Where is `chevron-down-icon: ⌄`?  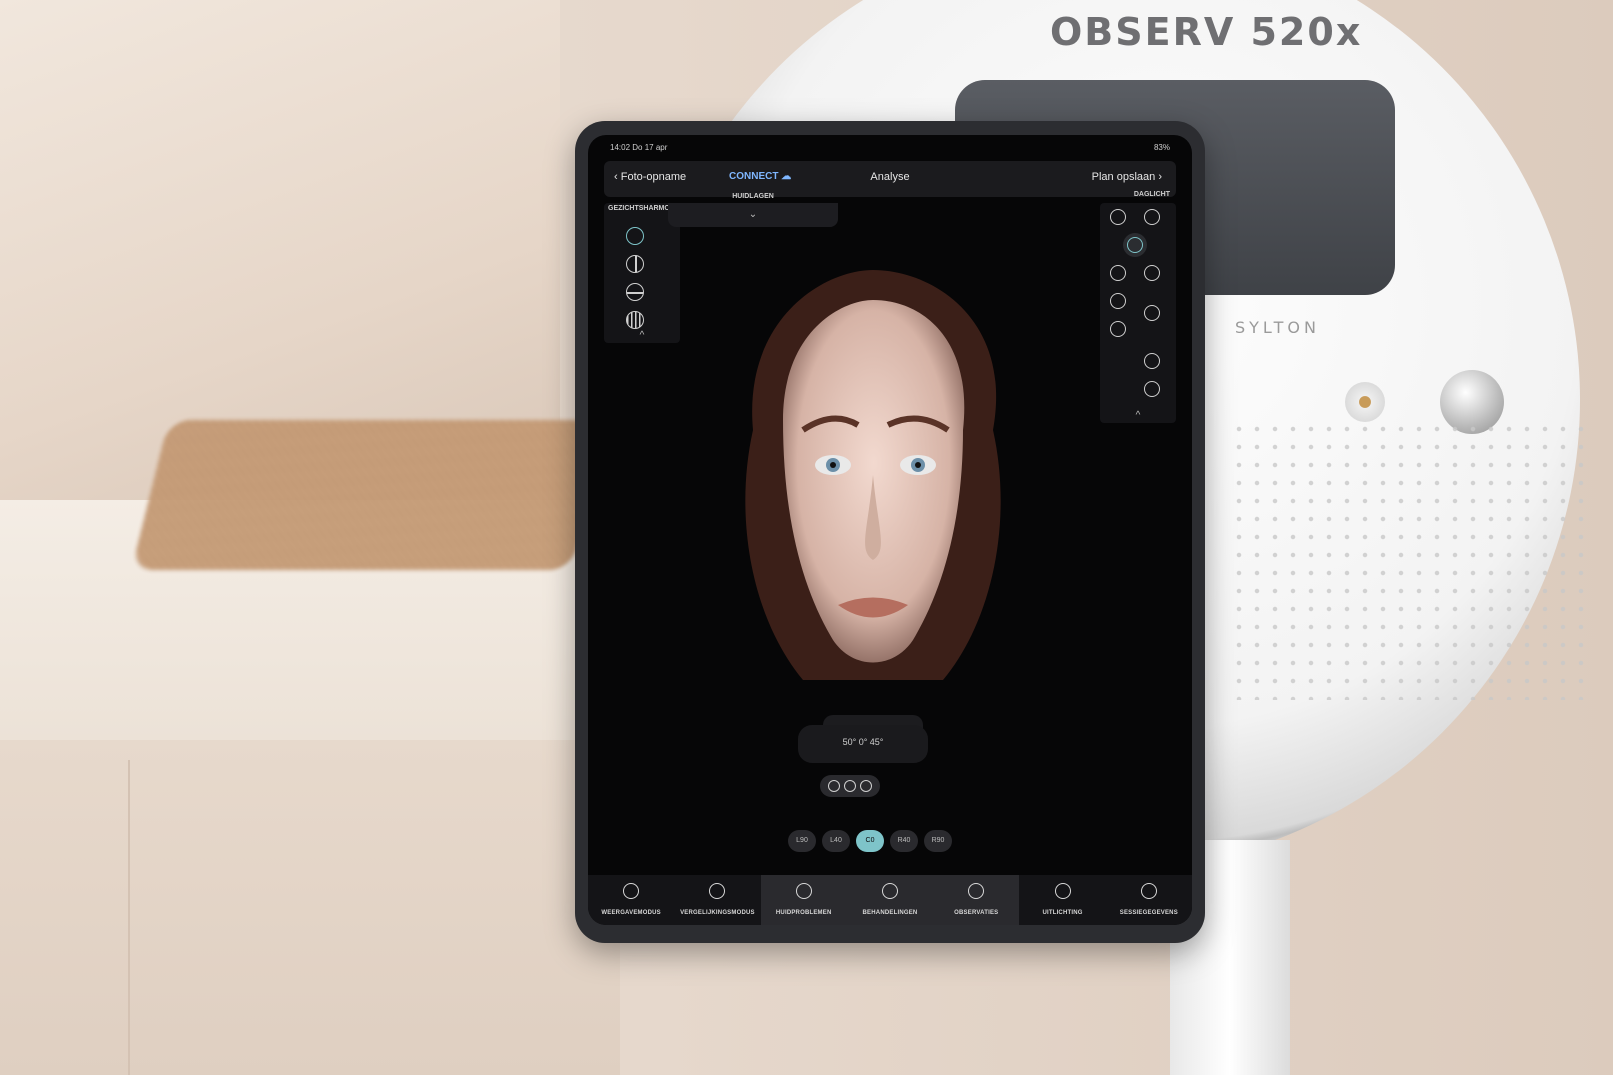
chevron-down-icon: ⌄ is located at coordinates (753, 214).